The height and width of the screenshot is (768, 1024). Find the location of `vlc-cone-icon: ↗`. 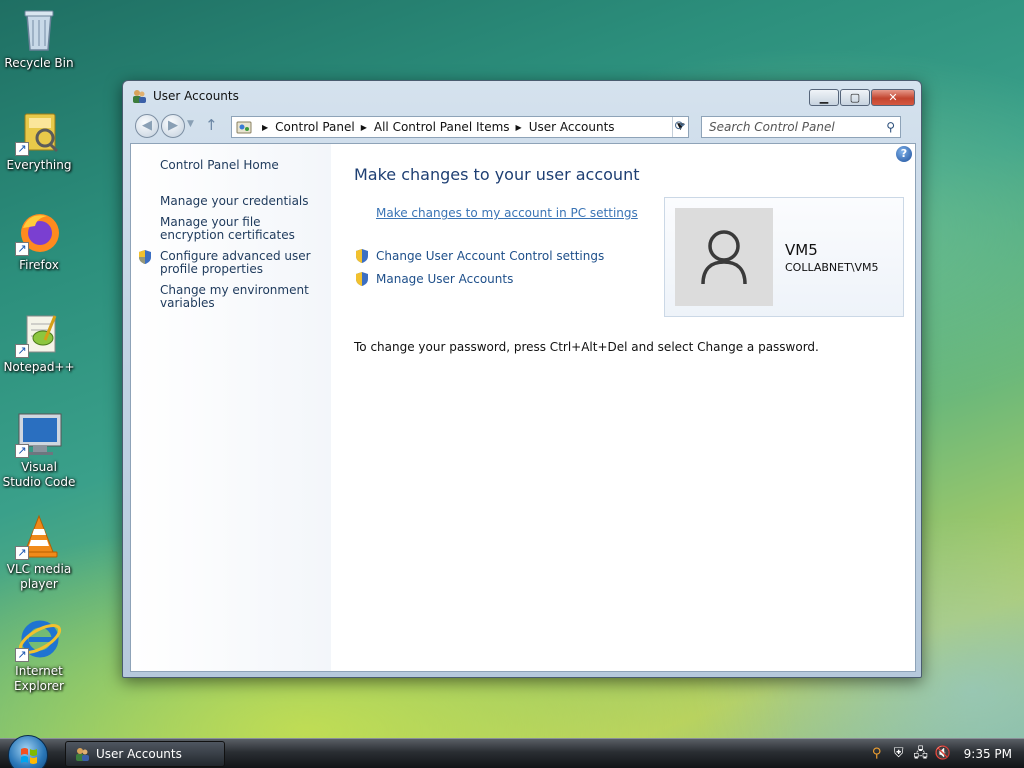

vlc-cone-icon: ↗ is located at coordinates (39, 536).